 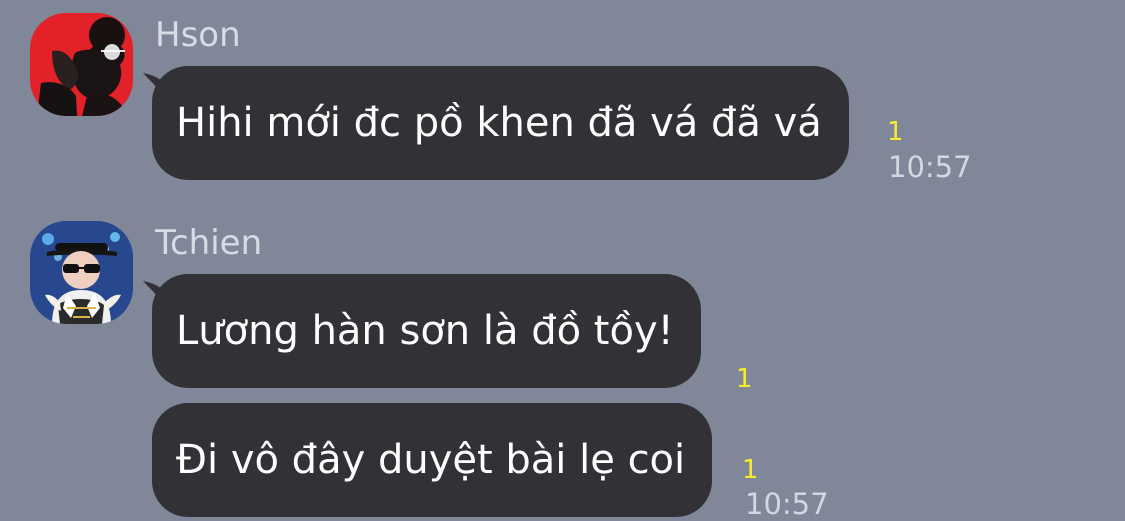 I want to click on message-read-count-hson: 1, so click(x=895, y=132).